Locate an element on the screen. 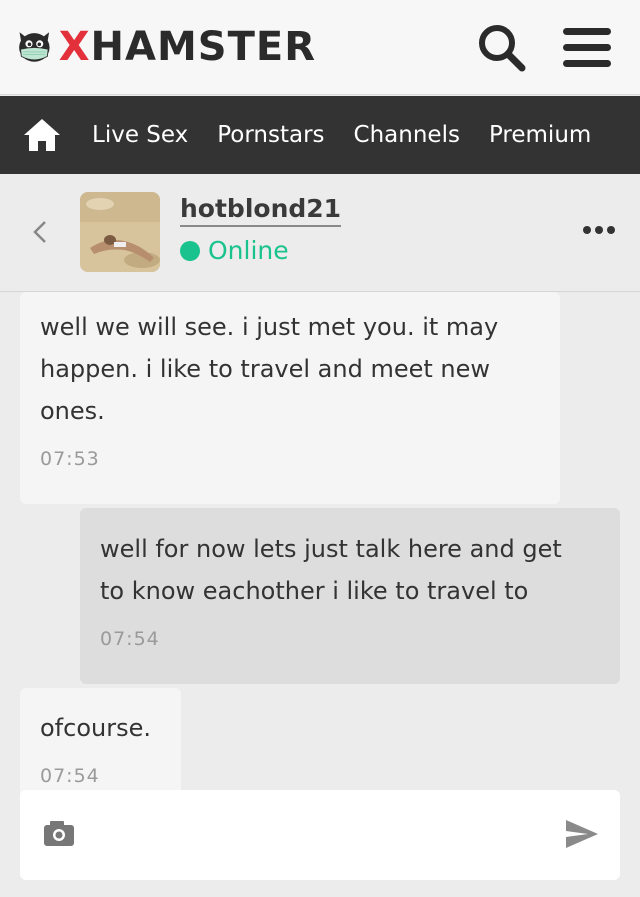 The image size is (640, 897). chat-header: hotblond21 Online is located at coordinates (320, 233).